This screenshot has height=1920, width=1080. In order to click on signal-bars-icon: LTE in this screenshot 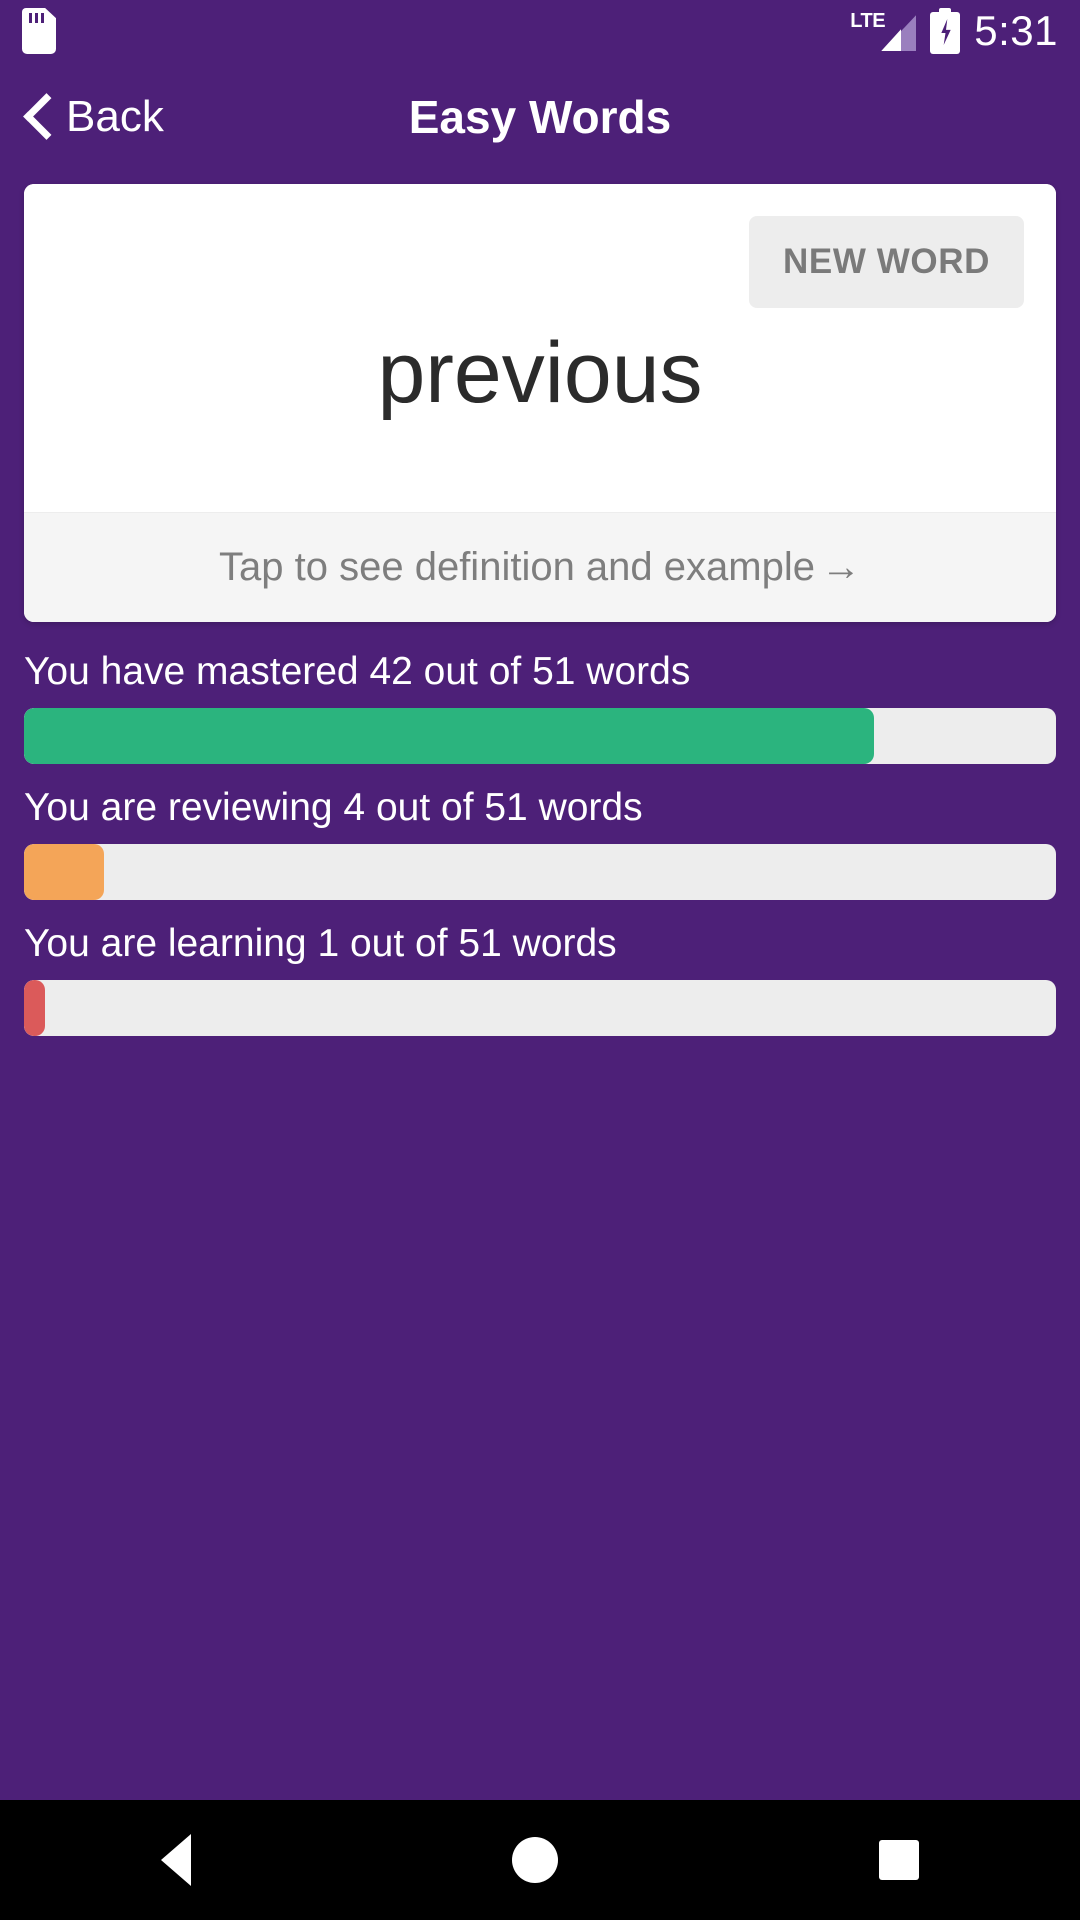, I will do `click(883, 31)`.